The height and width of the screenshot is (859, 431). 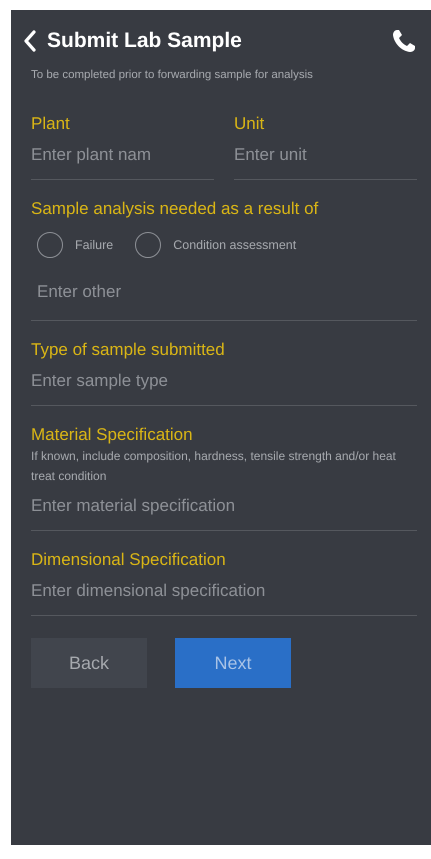 I want to click on radio-label: Condition assessment, so click(x=234, y=245).